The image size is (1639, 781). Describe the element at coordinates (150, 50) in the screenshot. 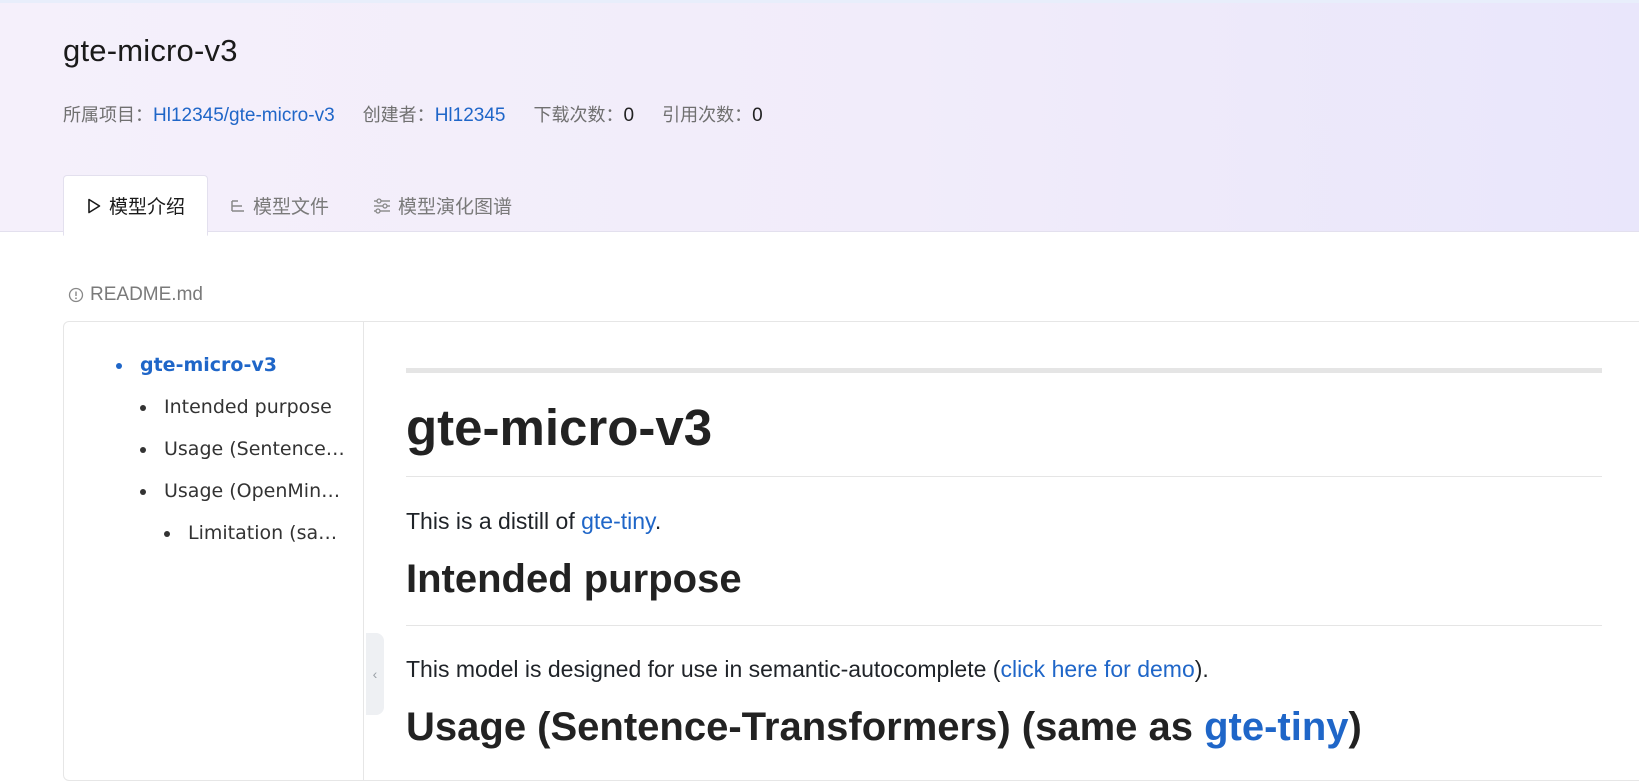

I see `model-title: gte-micro-v3` at that location.